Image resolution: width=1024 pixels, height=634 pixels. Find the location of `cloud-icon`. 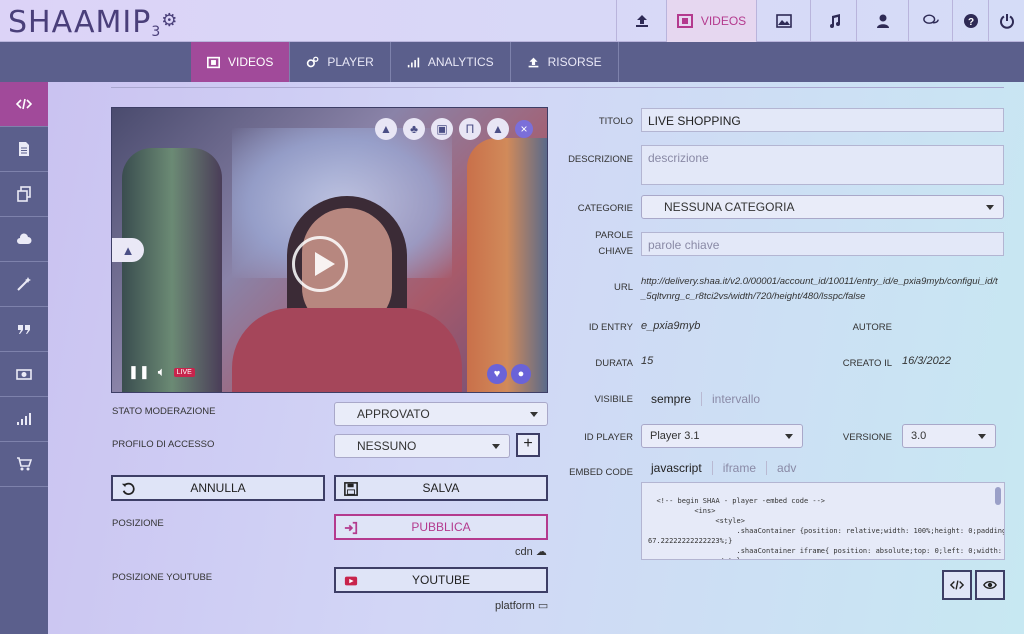

cloud-icon is located at coordinates (24, 238).